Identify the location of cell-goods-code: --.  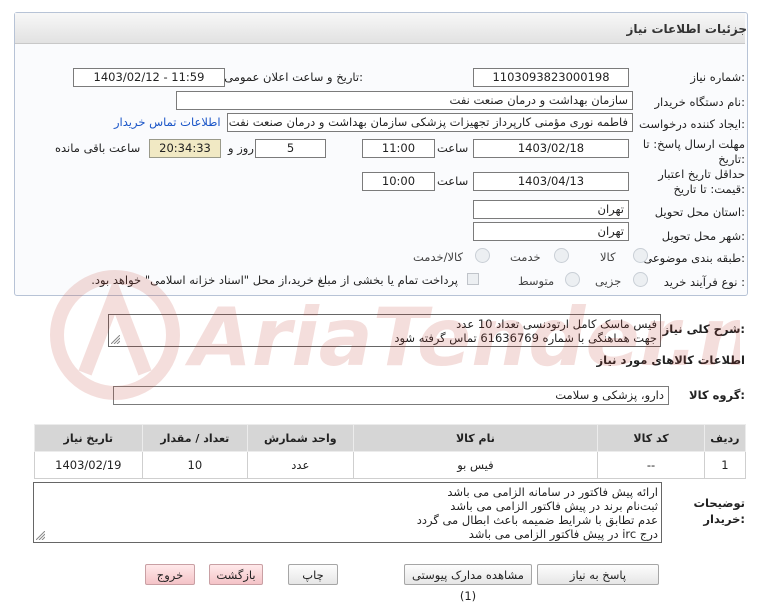
(651, 465).